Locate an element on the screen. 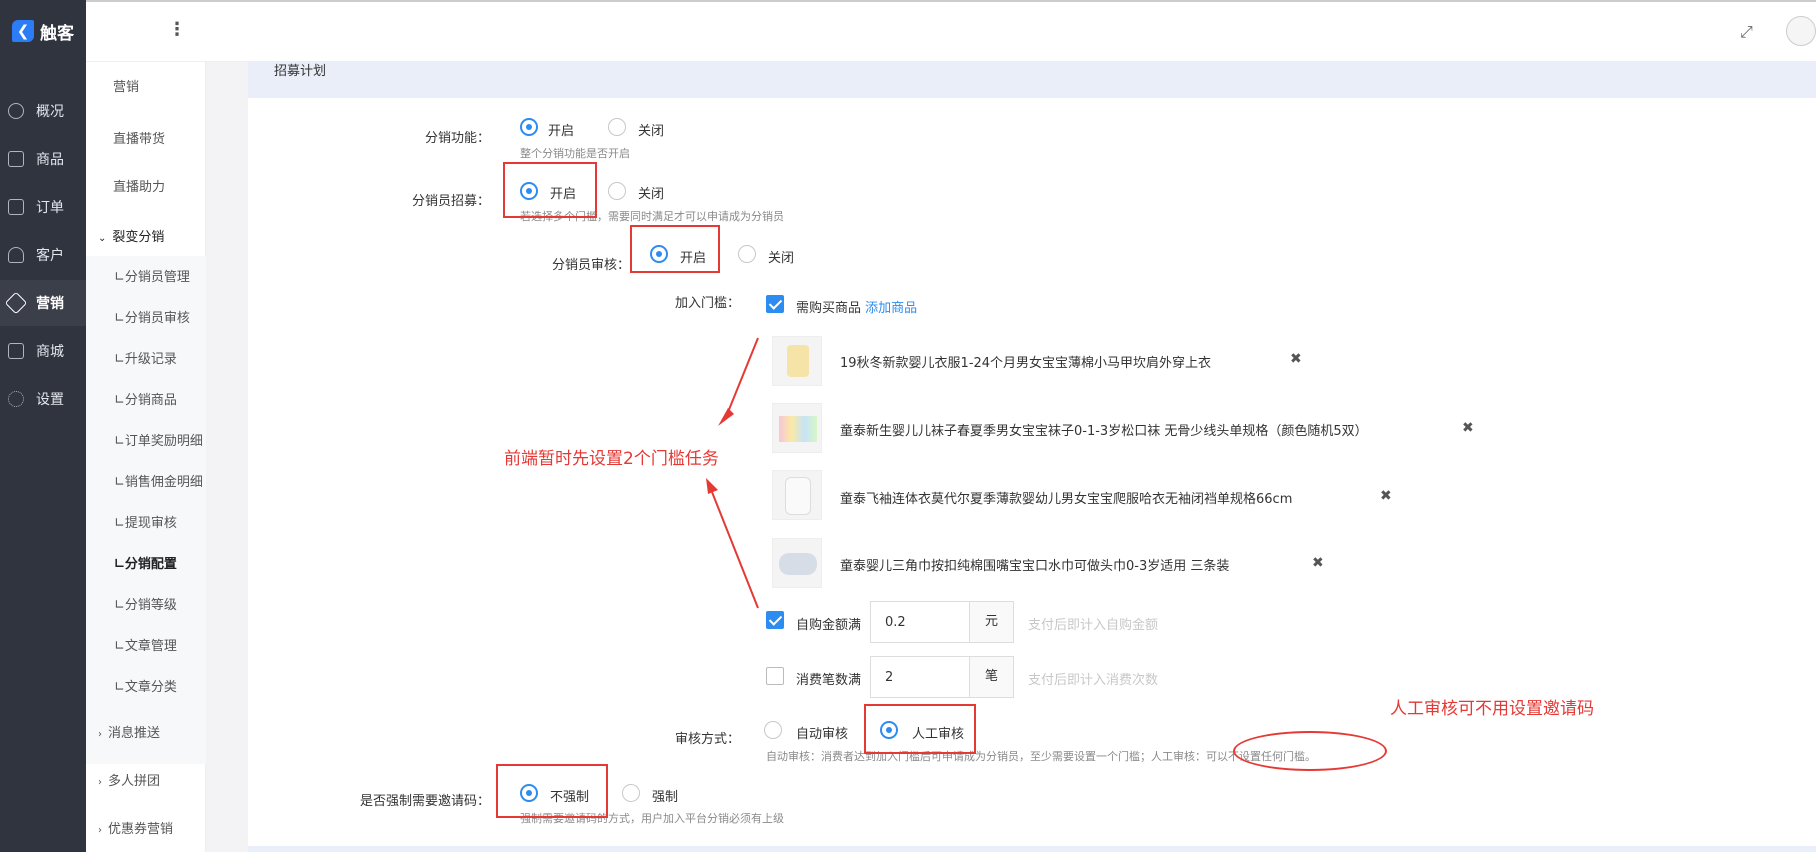 This screenshot has height=852, width=1816. calendar-icon is located at coordinates (16, 207).